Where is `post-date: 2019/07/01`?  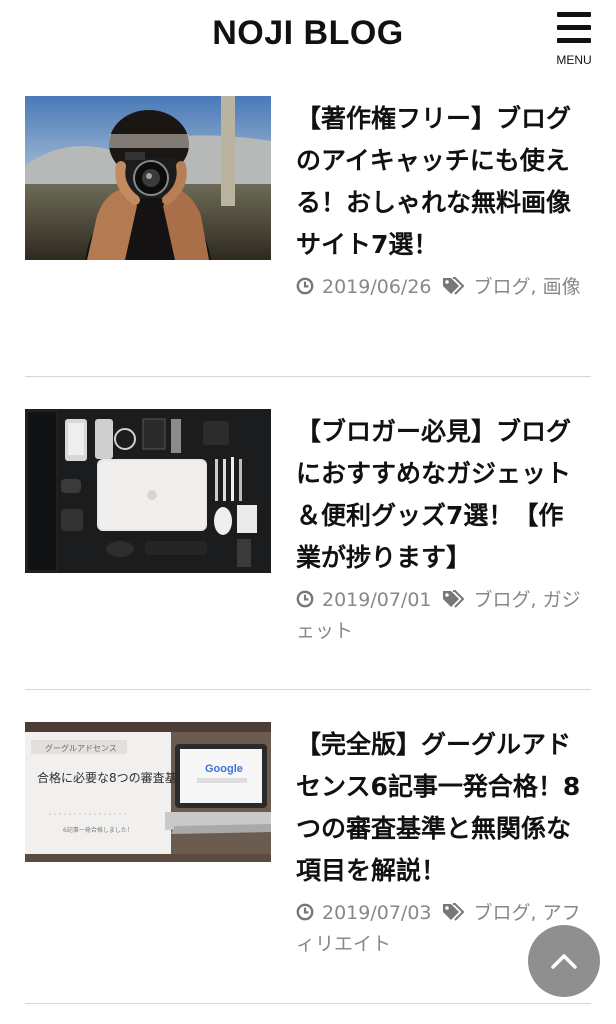
post-date: 2019/07/01 is located at coordinates (377, 600).